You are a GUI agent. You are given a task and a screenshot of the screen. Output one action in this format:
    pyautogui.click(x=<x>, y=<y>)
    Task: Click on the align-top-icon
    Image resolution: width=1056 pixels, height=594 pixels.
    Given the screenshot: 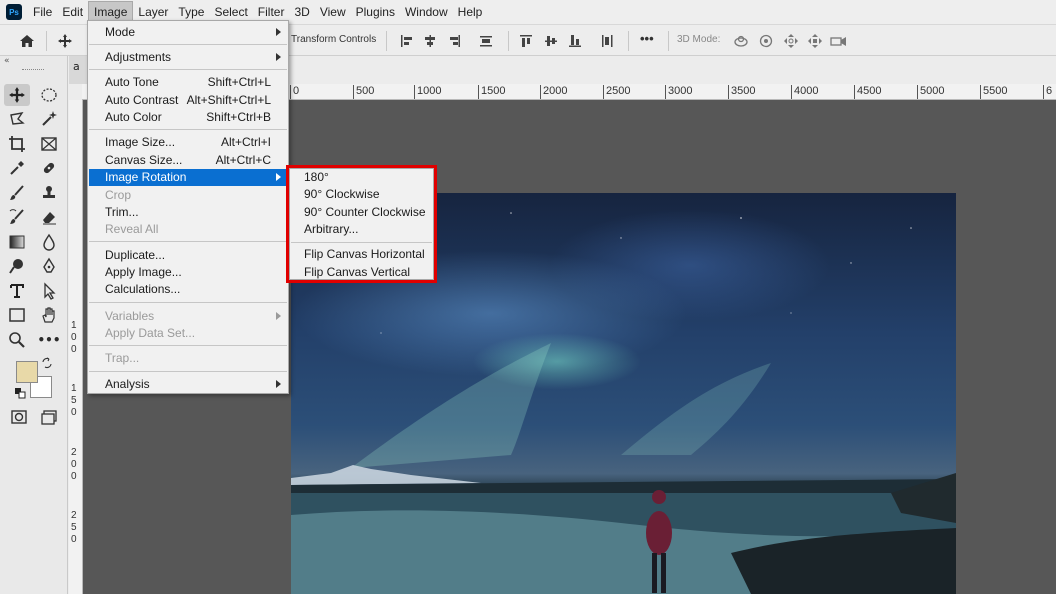 What is the action you would take?
    pyautogui.click(x=526, y=41)
    